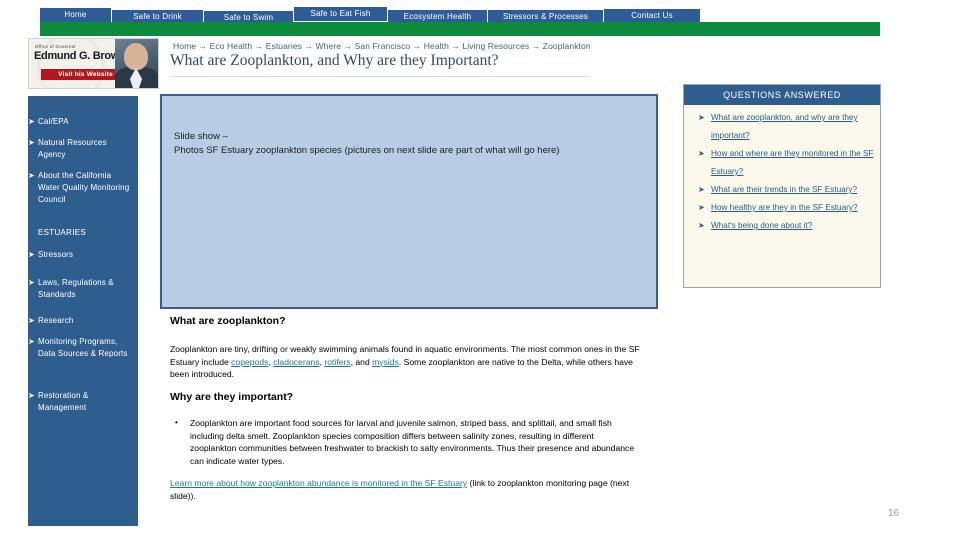 The height and width of the screenshot is (540, 960). I want to click on governor-portrait-image, so click(136, 63).